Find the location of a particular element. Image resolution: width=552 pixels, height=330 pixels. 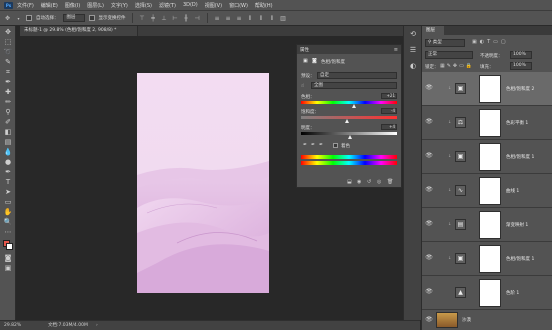

transform-controls-checkbox is located at coordinates (91, 18).